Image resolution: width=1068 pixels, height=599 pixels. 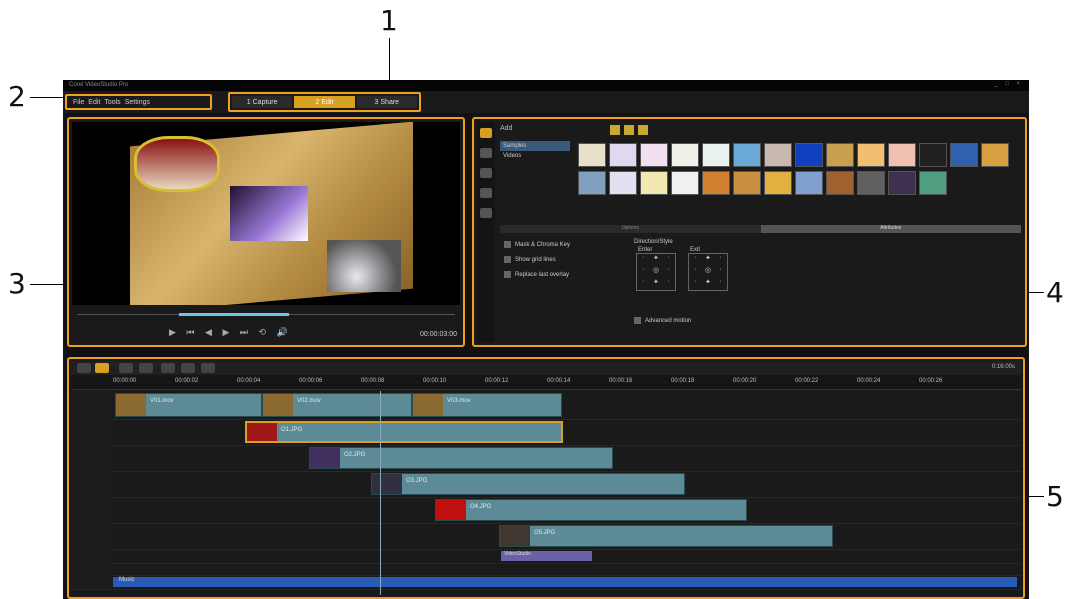 What do you see at coordinates (666, 536) in the screenshot?
I see `overlay-clip-item-5: O5.JPG` at bounding box center [666, 536].